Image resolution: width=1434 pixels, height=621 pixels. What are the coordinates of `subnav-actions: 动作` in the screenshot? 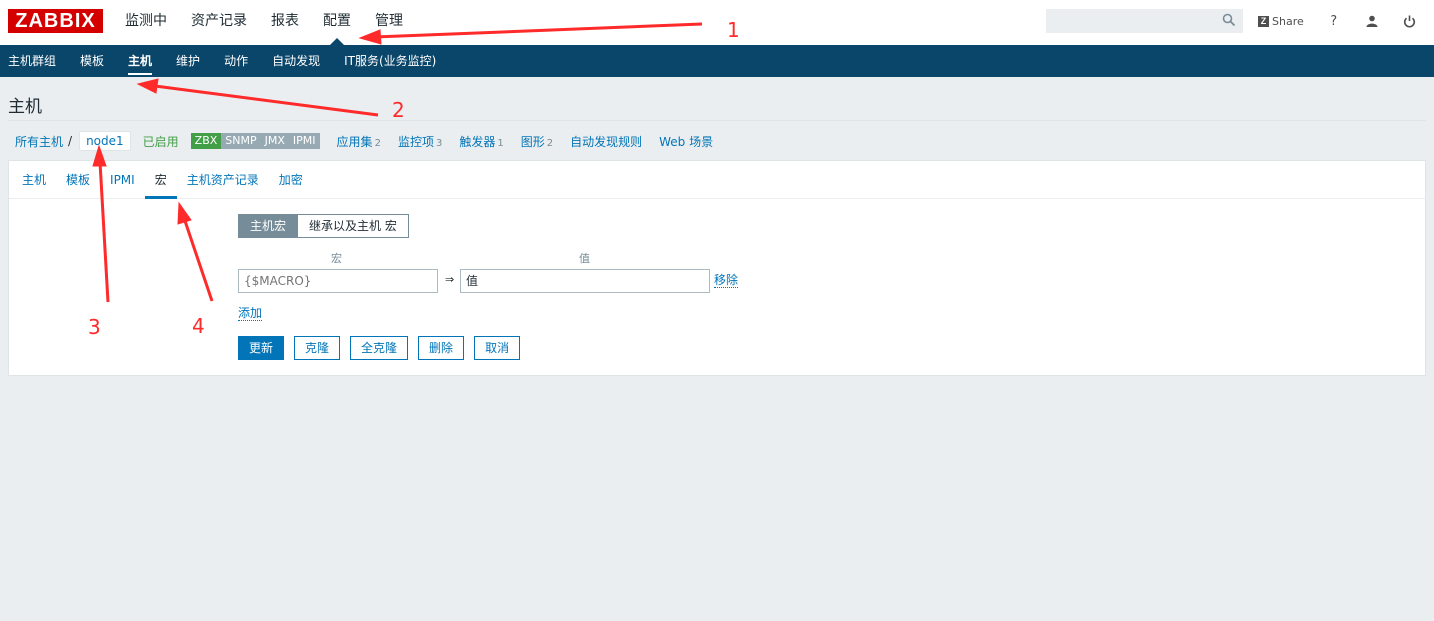 It's located at (236, 61).